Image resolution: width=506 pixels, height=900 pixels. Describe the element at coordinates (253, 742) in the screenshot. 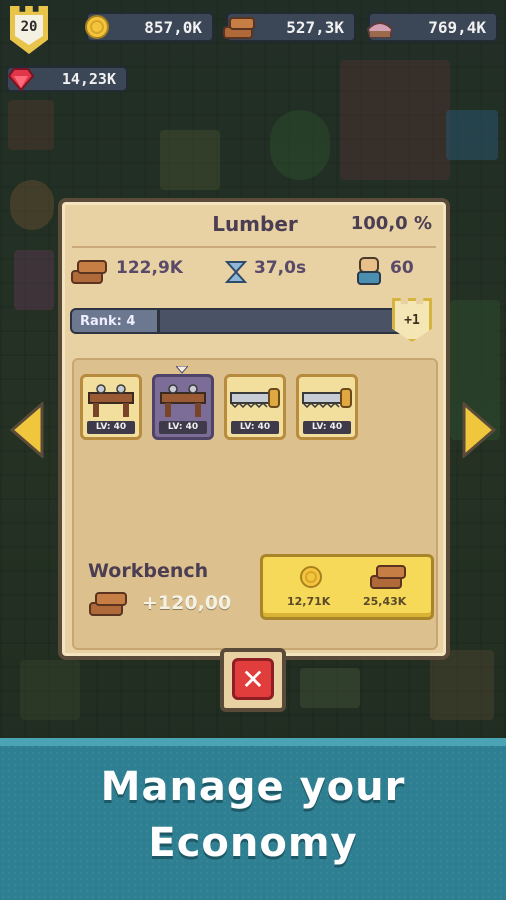

I see `banner-edge` at that location.